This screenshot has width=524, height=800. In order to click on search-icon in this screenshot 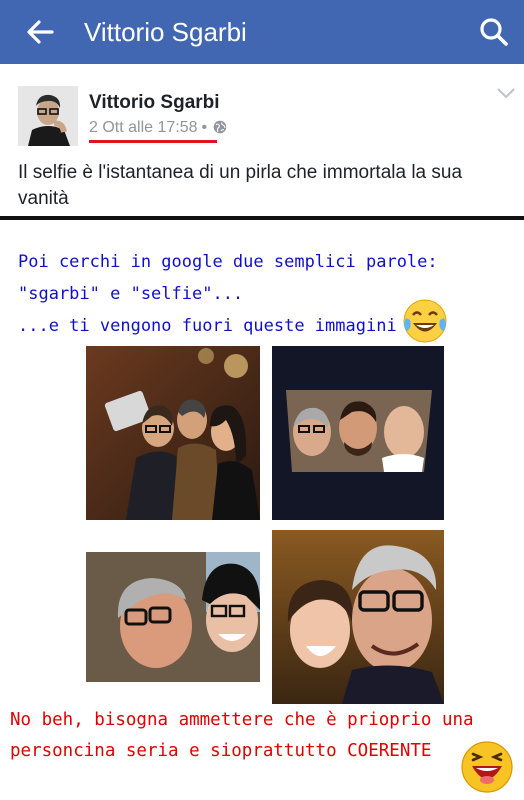, I will do `click(494, 32)`.